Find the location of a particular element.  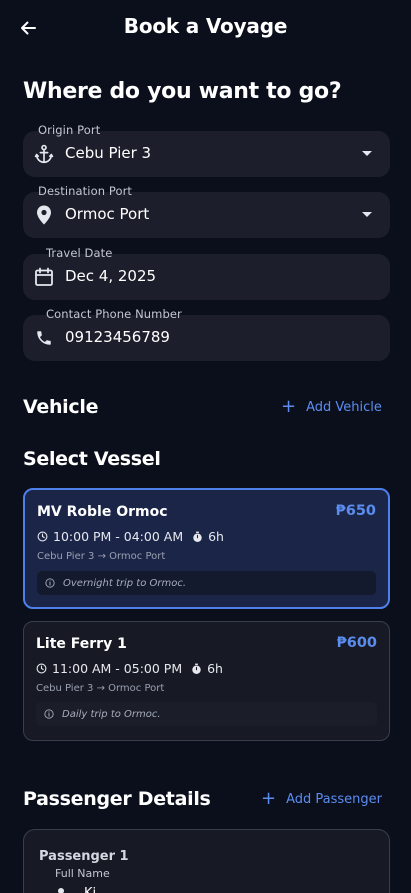

vessel-note-text: Daily trip to Ormoc. is located at coordinates (111, 714).